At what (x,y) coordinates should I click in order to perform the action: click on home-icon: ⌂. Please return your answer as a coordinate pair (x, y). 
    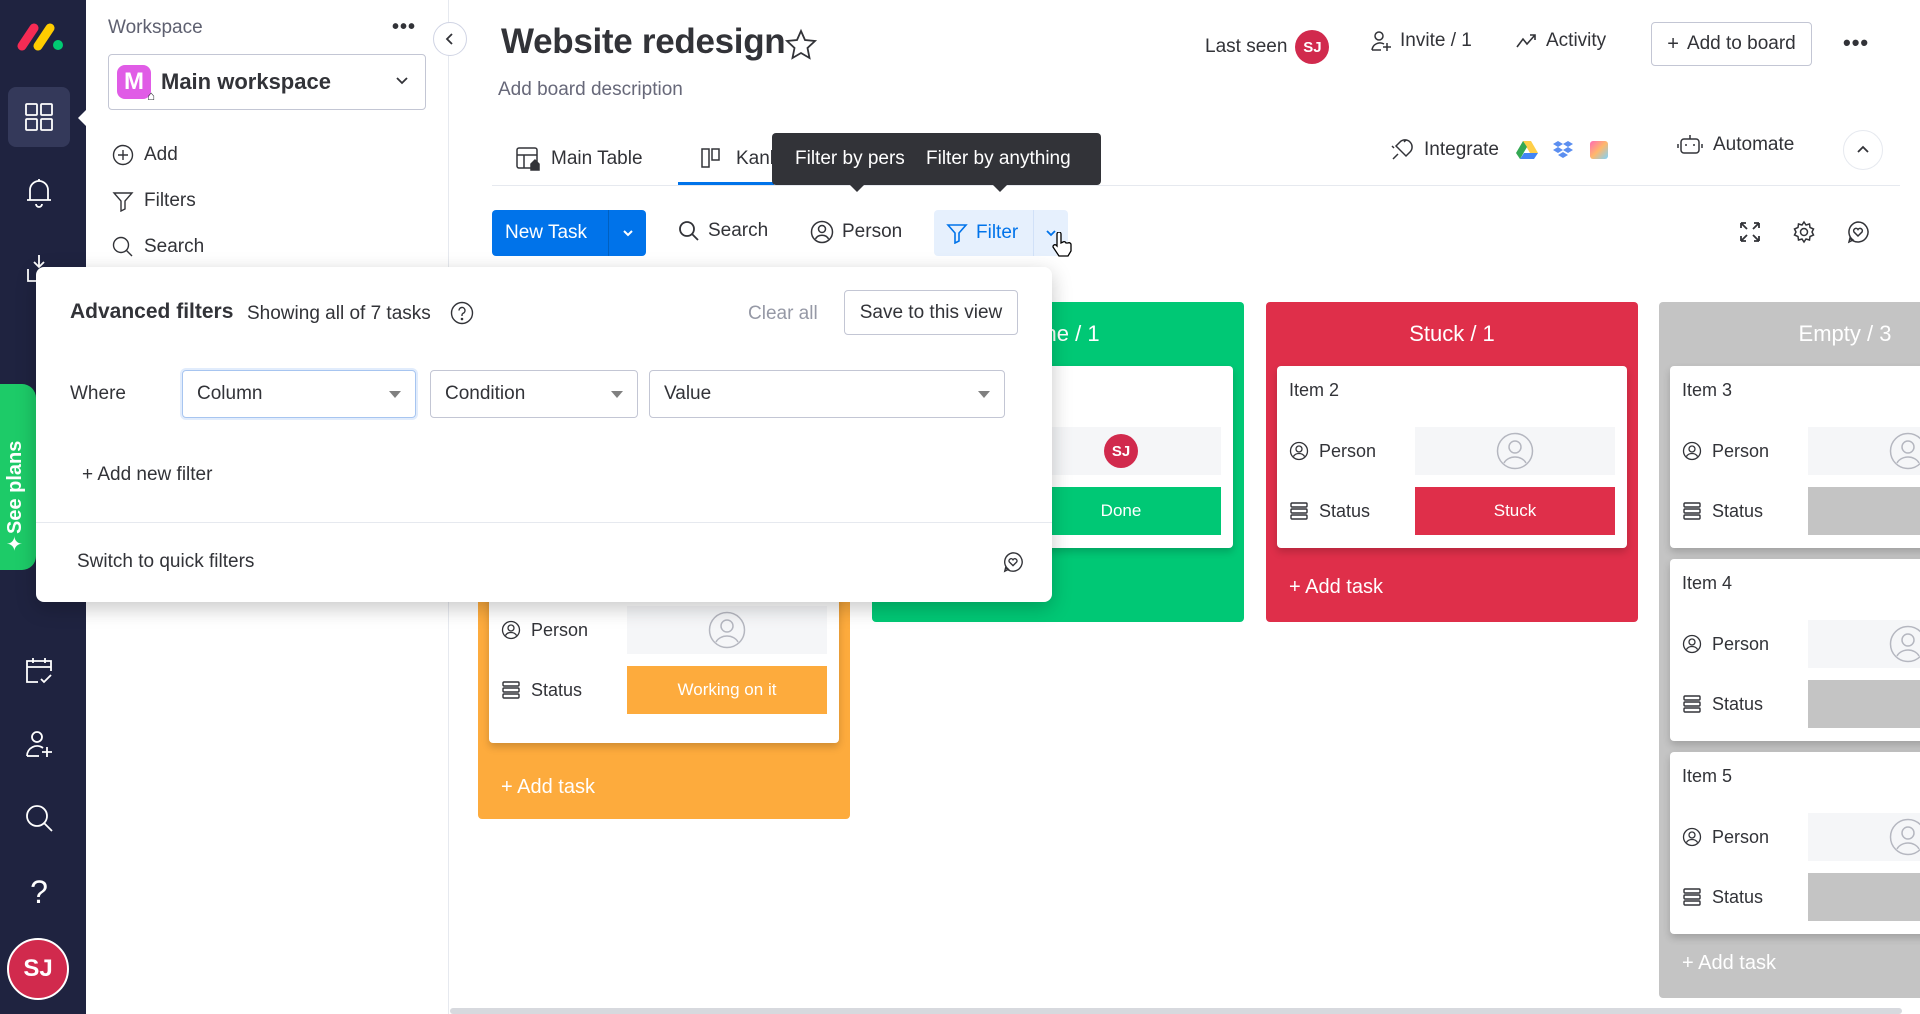
    Looking at the image, I should click on (151, 95).